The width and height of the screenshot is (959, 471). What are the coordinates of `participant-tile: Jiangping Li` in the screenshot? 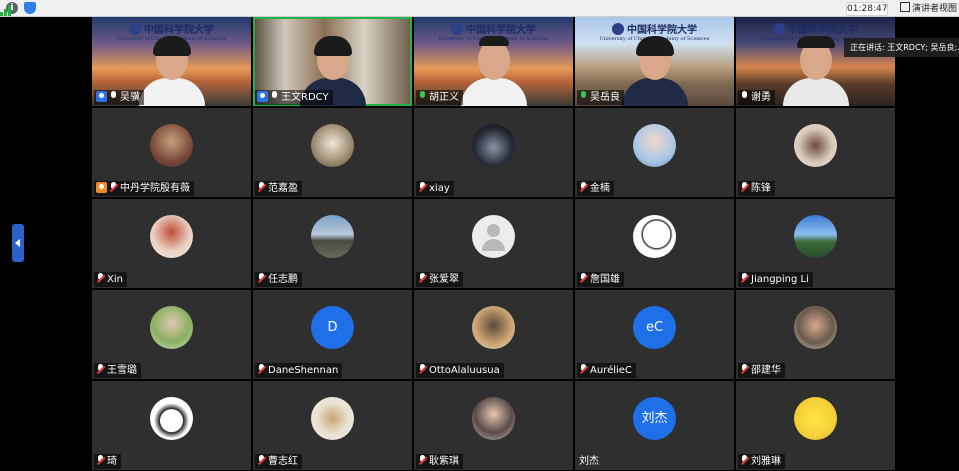 It's located at (815, 243).